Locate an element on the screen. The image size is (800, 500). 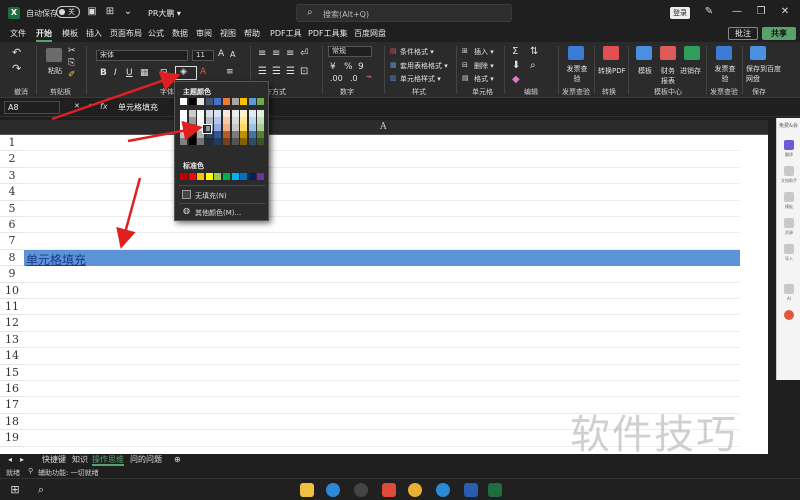
word-icon is located at coordinates (471, 490).